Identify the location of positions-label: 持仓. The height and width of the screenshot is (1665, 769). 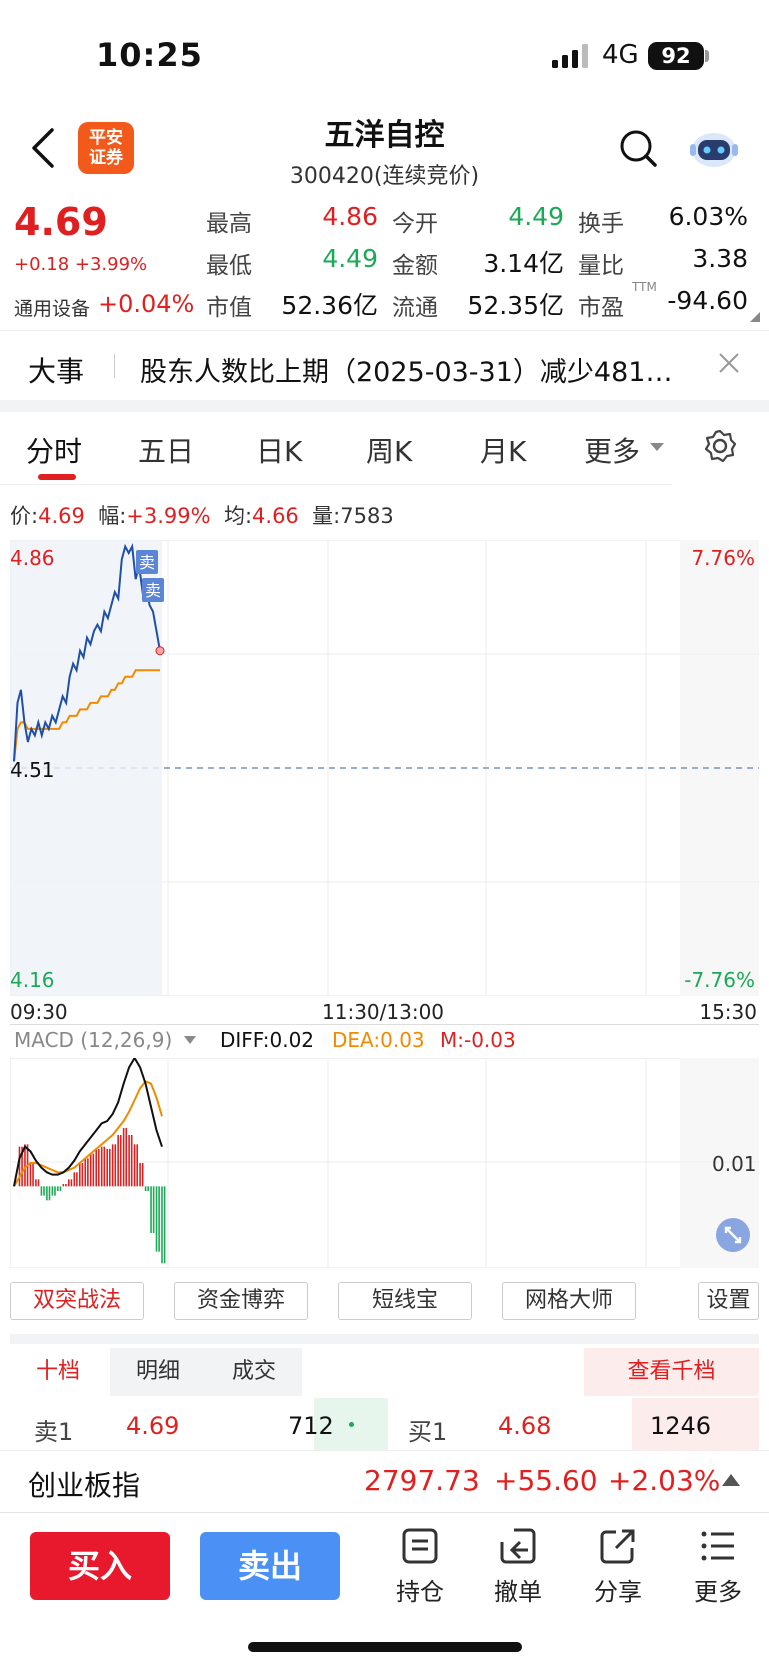
(420, 1592).